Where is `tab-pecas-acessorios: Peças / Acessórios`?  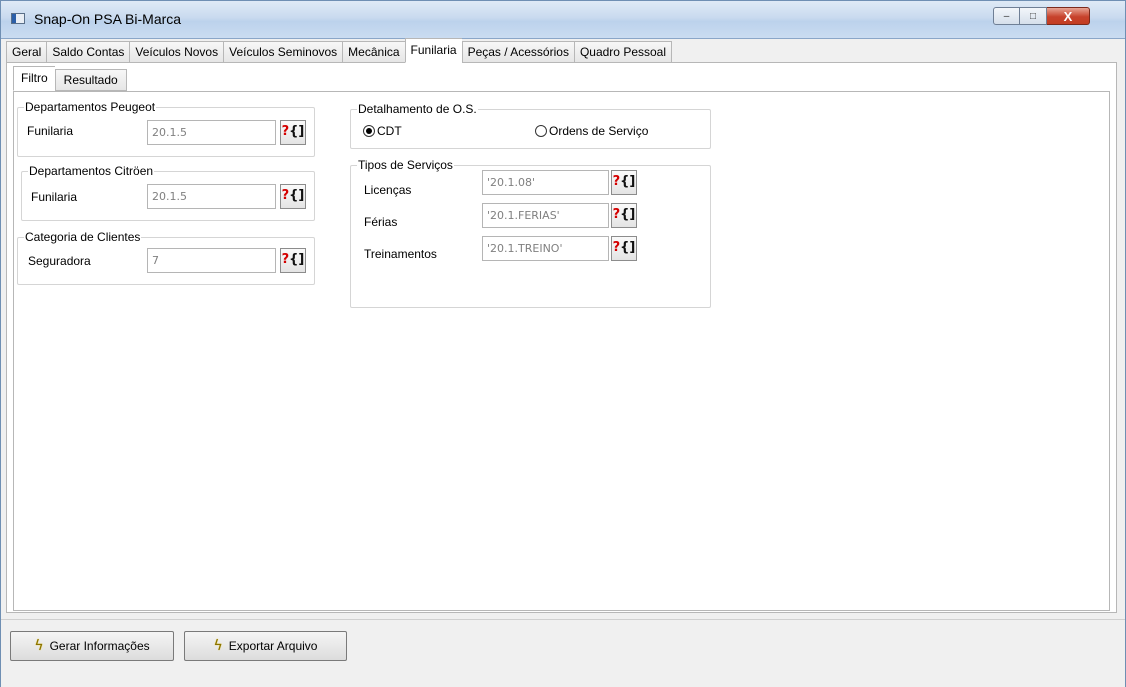
tab-pecas-acessorios: Peças / Acessórios is located at coordinates (517, 52).